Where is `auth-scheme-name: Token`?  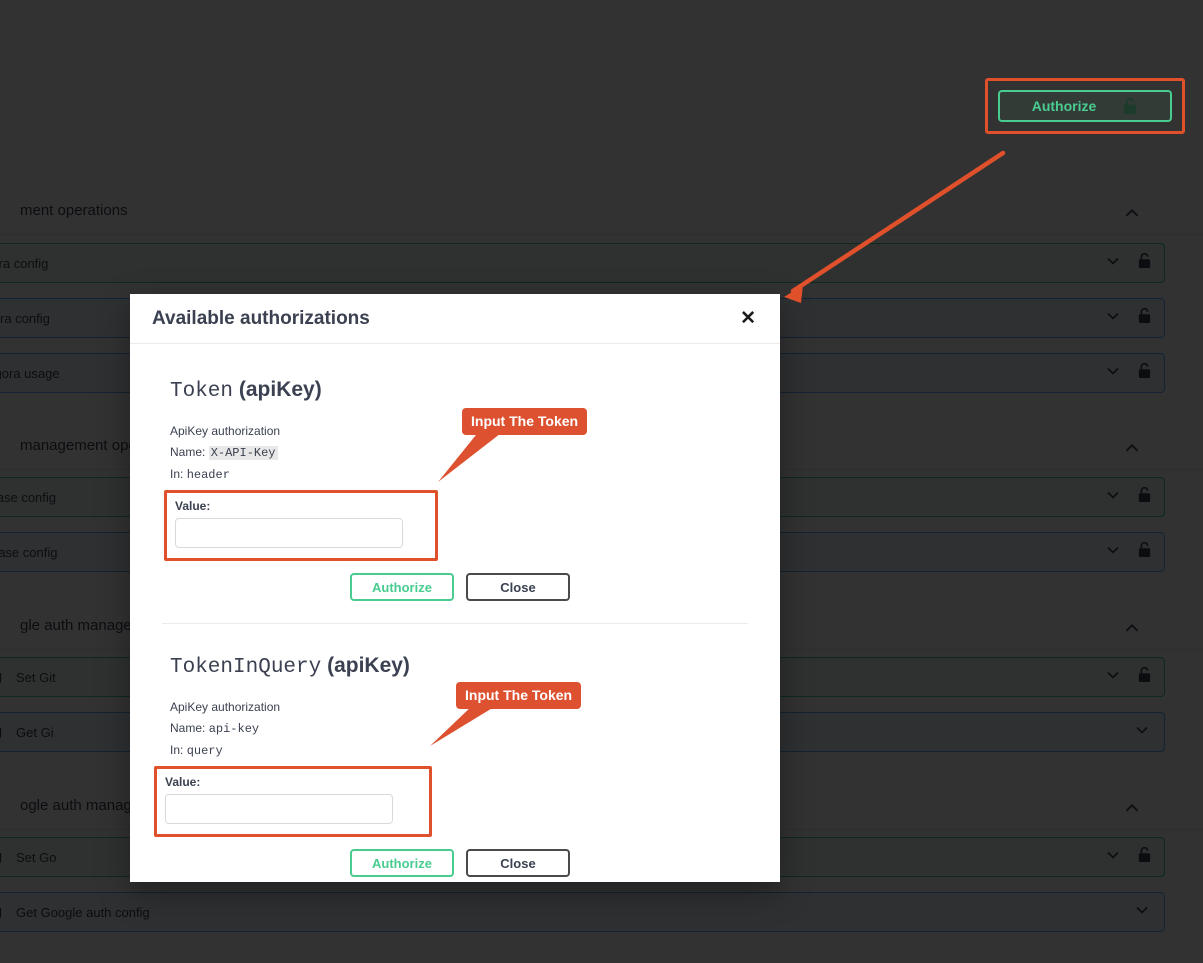 auth-scheme-name: Token is located at coordinates (202, 391).